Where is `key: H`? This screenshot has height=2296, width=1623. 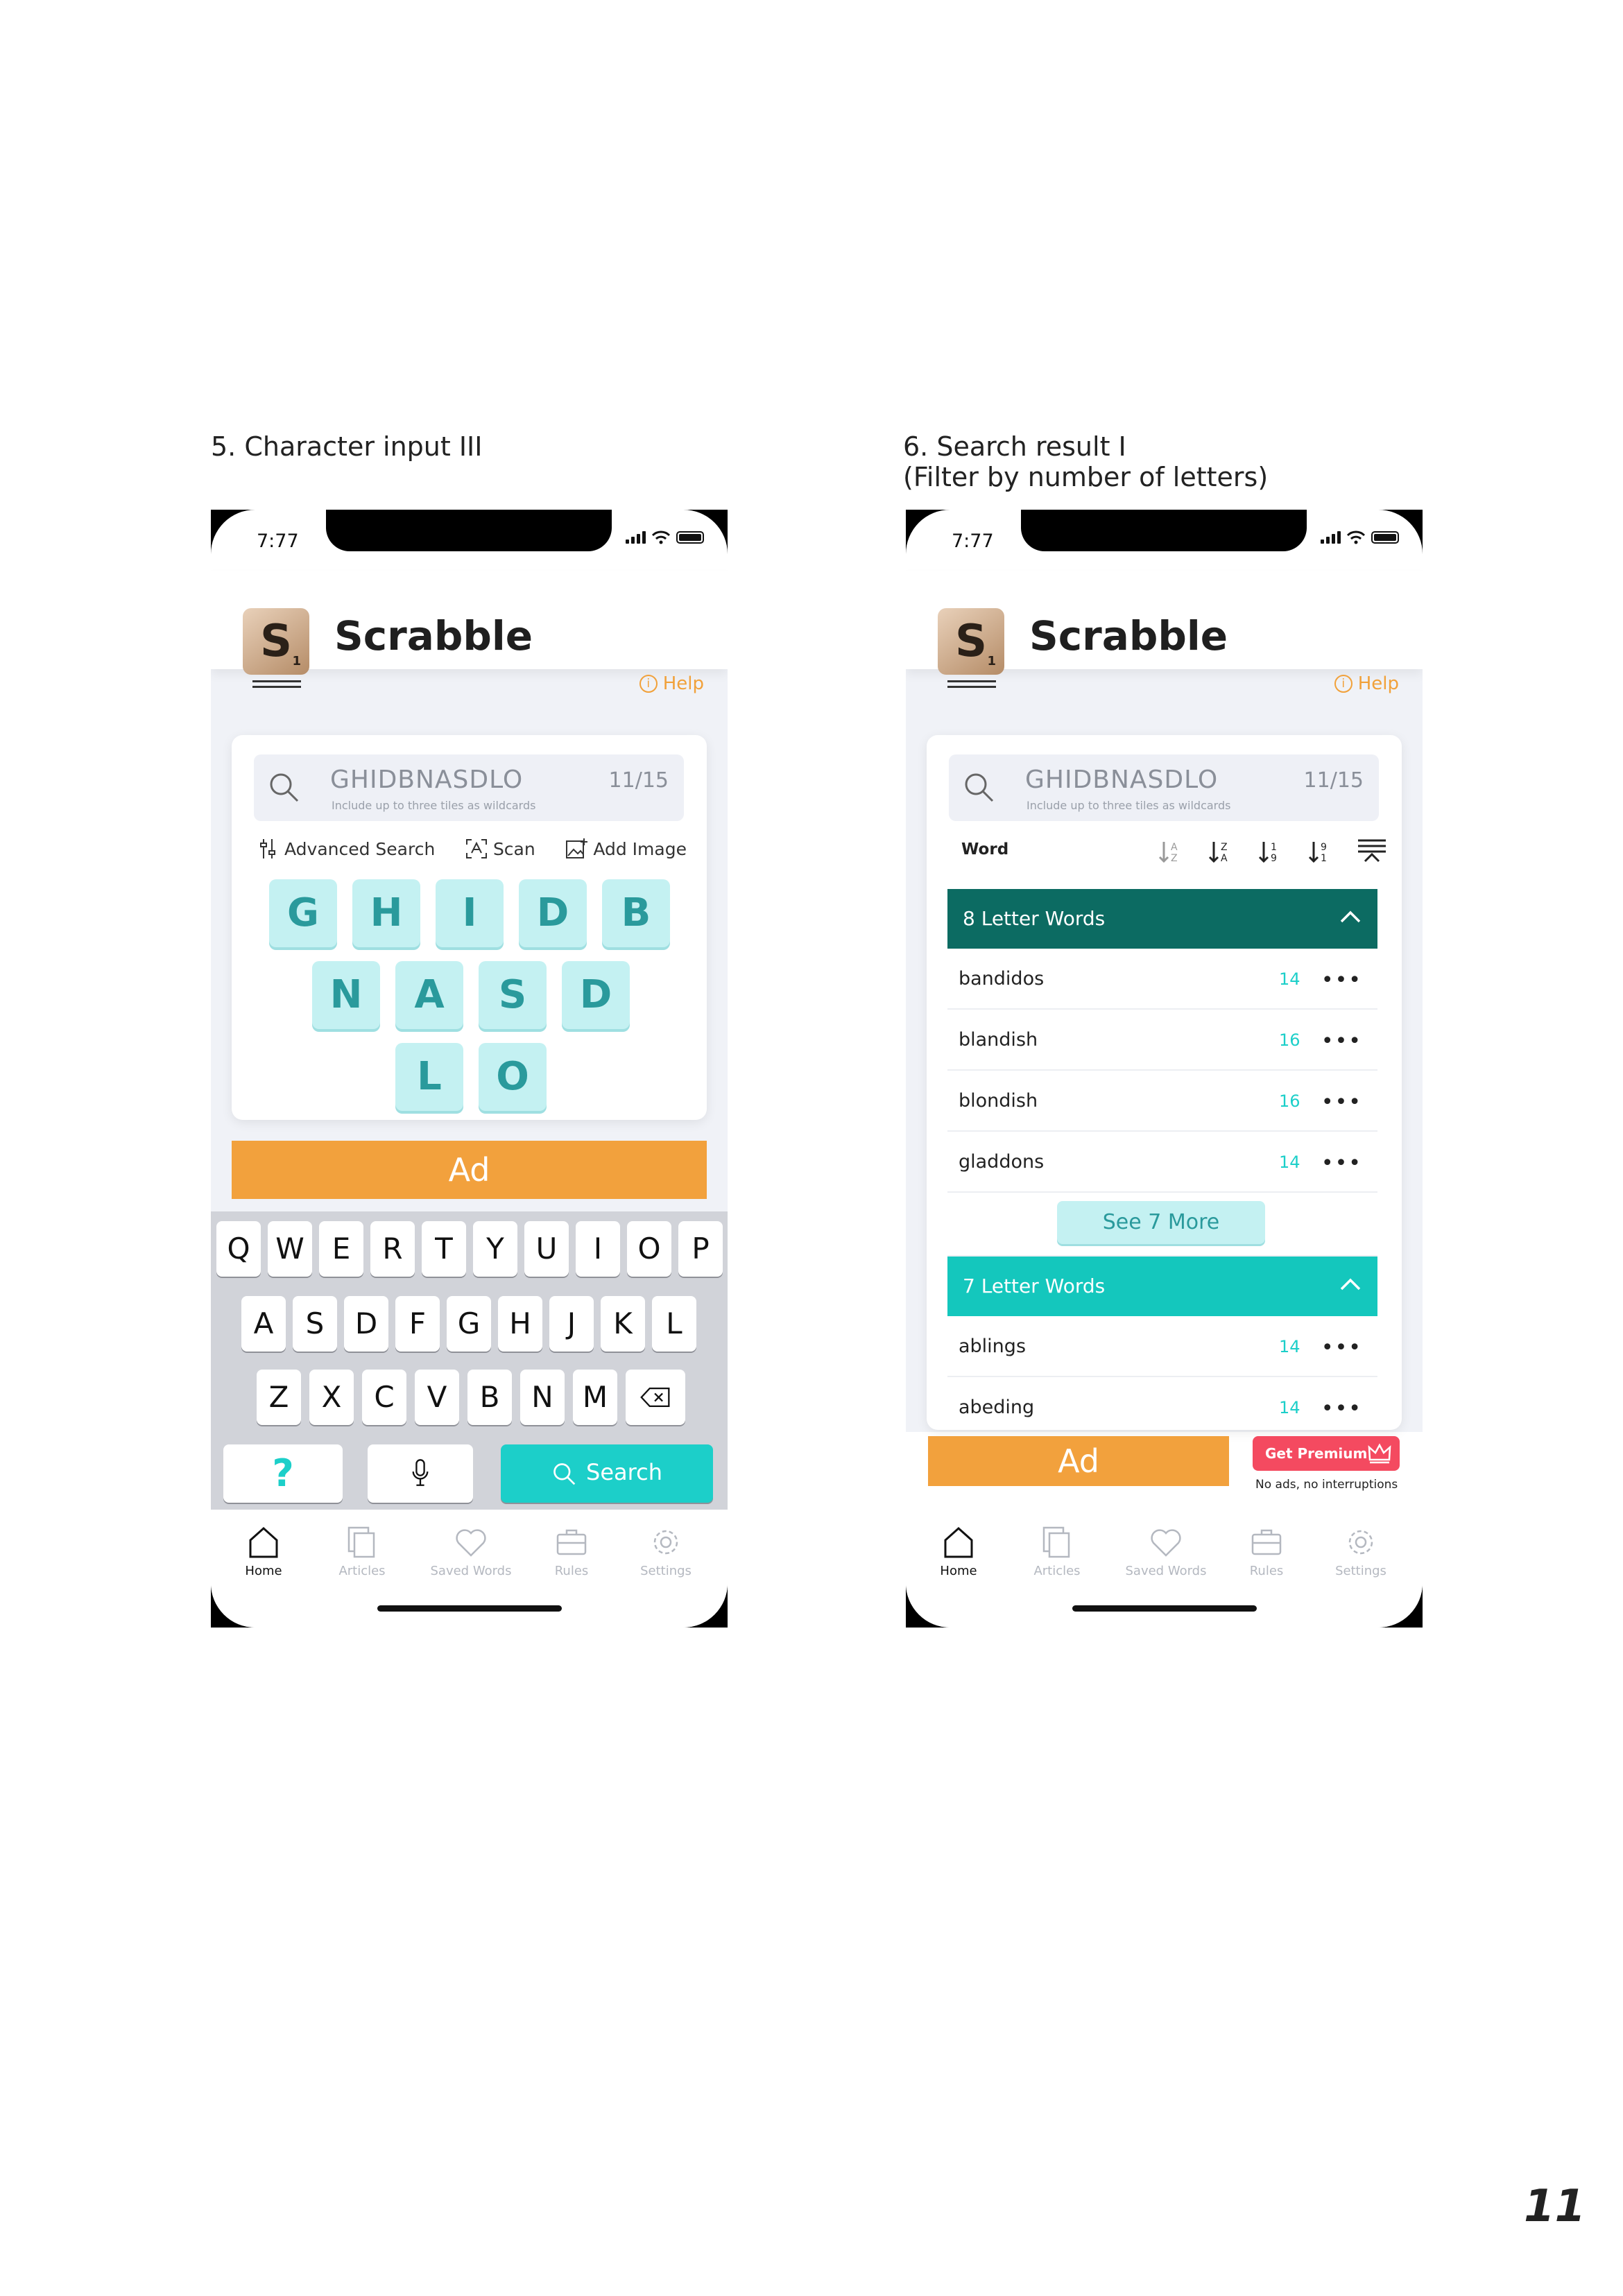
key: H is located at coordinates (520, 1324).